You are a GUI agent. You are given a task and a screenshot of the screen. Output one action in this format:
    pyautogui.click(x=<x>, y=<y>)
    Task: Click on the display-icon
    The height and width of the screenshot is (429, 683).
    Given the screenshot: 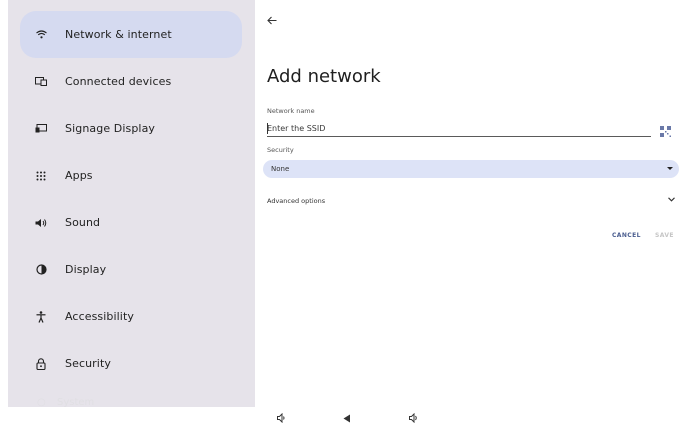 What is the action you would take?
    pyautogui.click(x=41, y=129)
    